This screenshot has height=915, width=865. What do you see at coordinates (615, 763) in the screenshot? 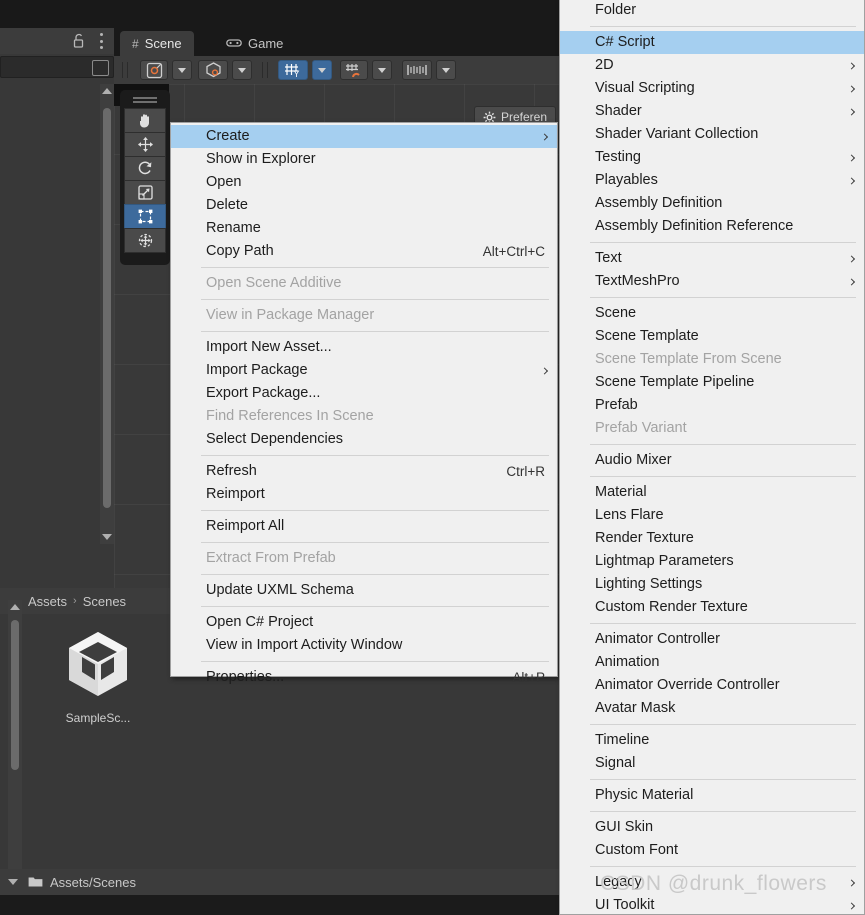
I see `menu-item-label: Signal` at bounding box center [615, 763].